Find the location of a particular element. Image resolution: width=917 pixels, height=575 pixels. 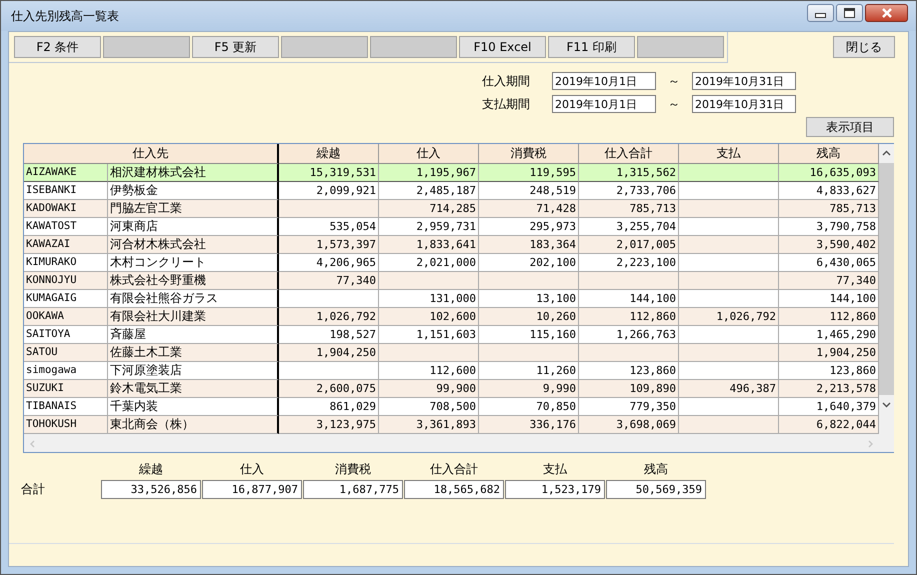

table-row: ISEBANKI 伊勢板金 2,099,921 2,485,187 248,519 2,733,706 4,833,627 is located at coordinates (451, 191).